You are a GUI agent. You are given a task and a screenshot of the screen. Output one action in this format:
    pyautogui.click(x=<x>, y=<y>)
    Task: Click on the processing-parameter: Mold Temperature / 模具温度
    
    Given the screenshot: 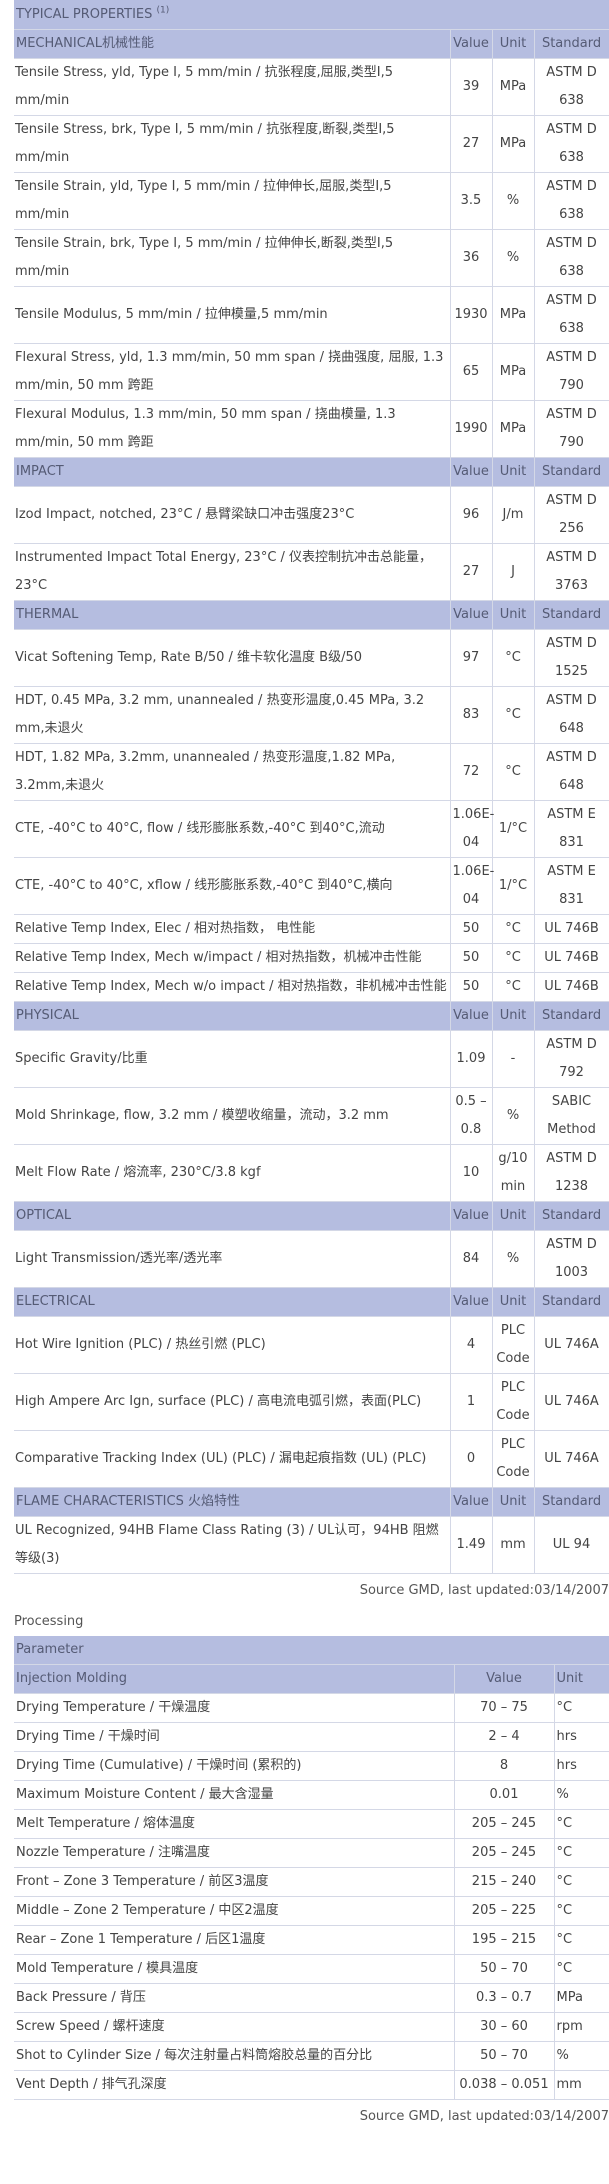 What is the action you would take?
    pyautogui.click(x=234, y=1969)
    